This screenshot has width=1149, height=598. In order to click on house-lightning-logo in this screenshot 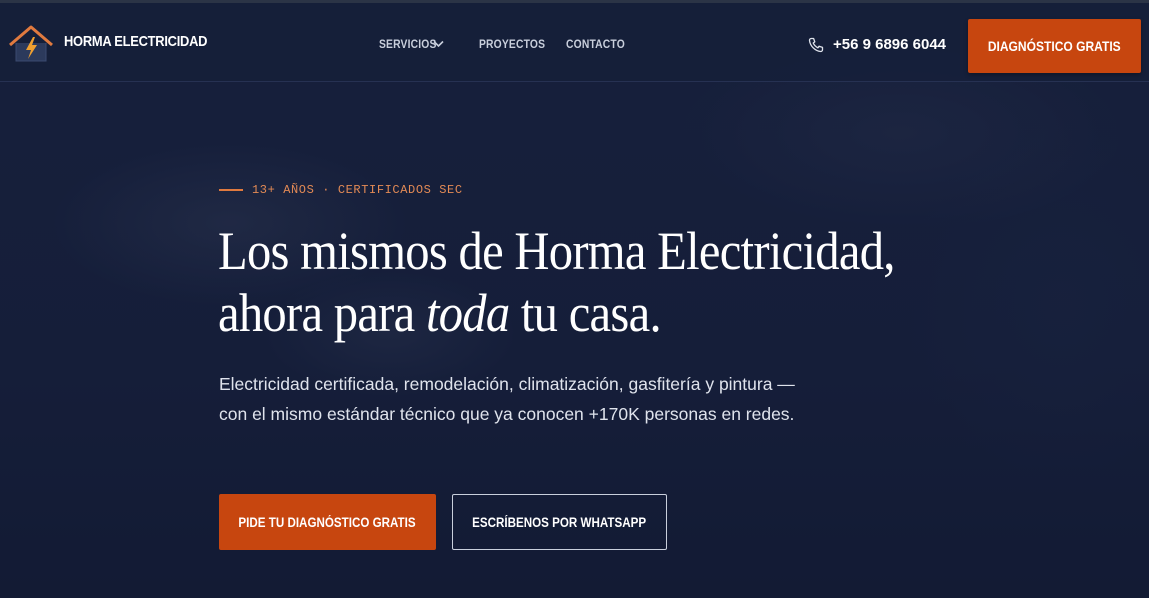, I will do `click(31, 44)`.